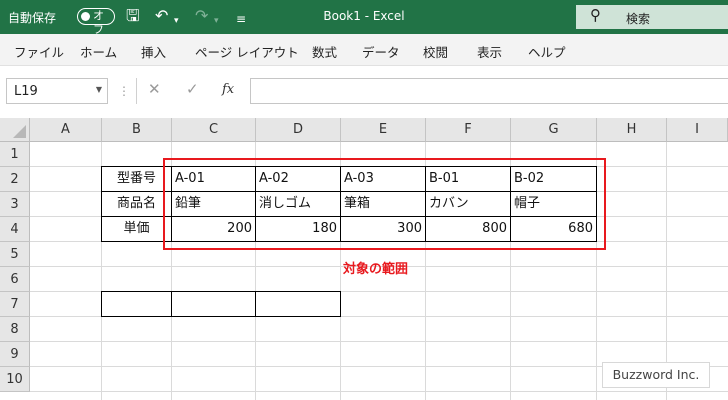 This screenshot has height=400, width=728. What do you see at coordinates (133, 16) in the screenshot?
I see `save-icon: 🖫` at bounding box center [133, 16].